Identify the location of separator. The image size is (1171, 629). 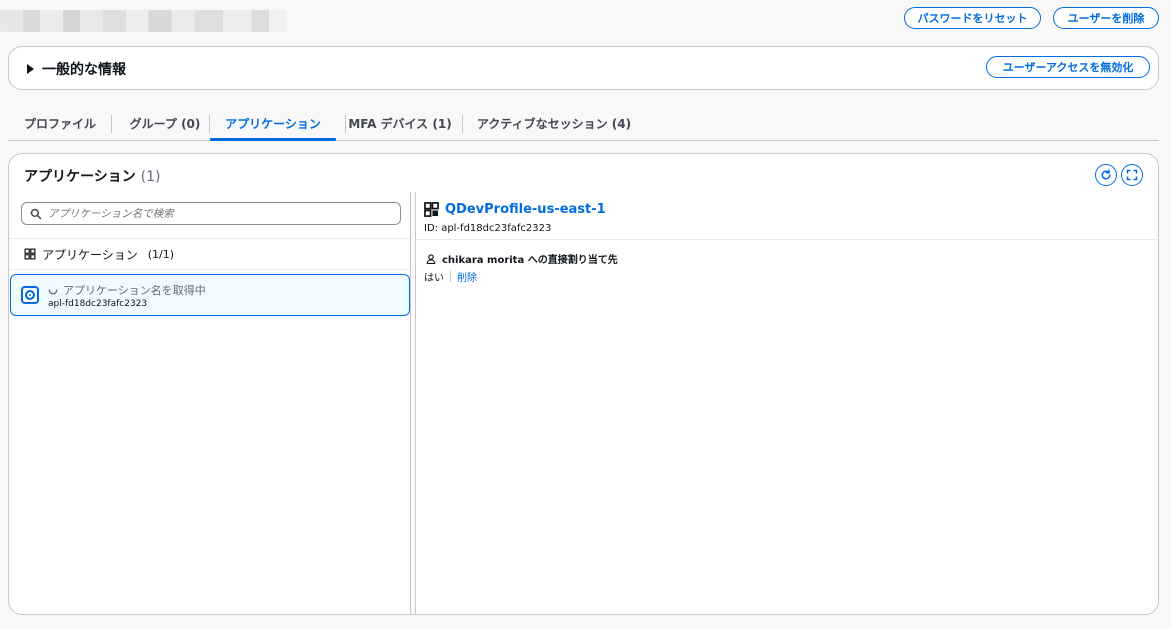
(450, 276).